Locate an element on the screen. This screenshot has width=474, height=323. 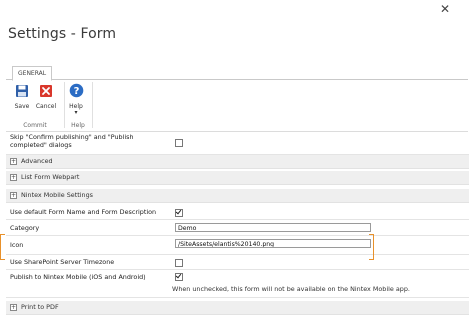
section-advanced: + Advanced is located at coordinates (237, 162).